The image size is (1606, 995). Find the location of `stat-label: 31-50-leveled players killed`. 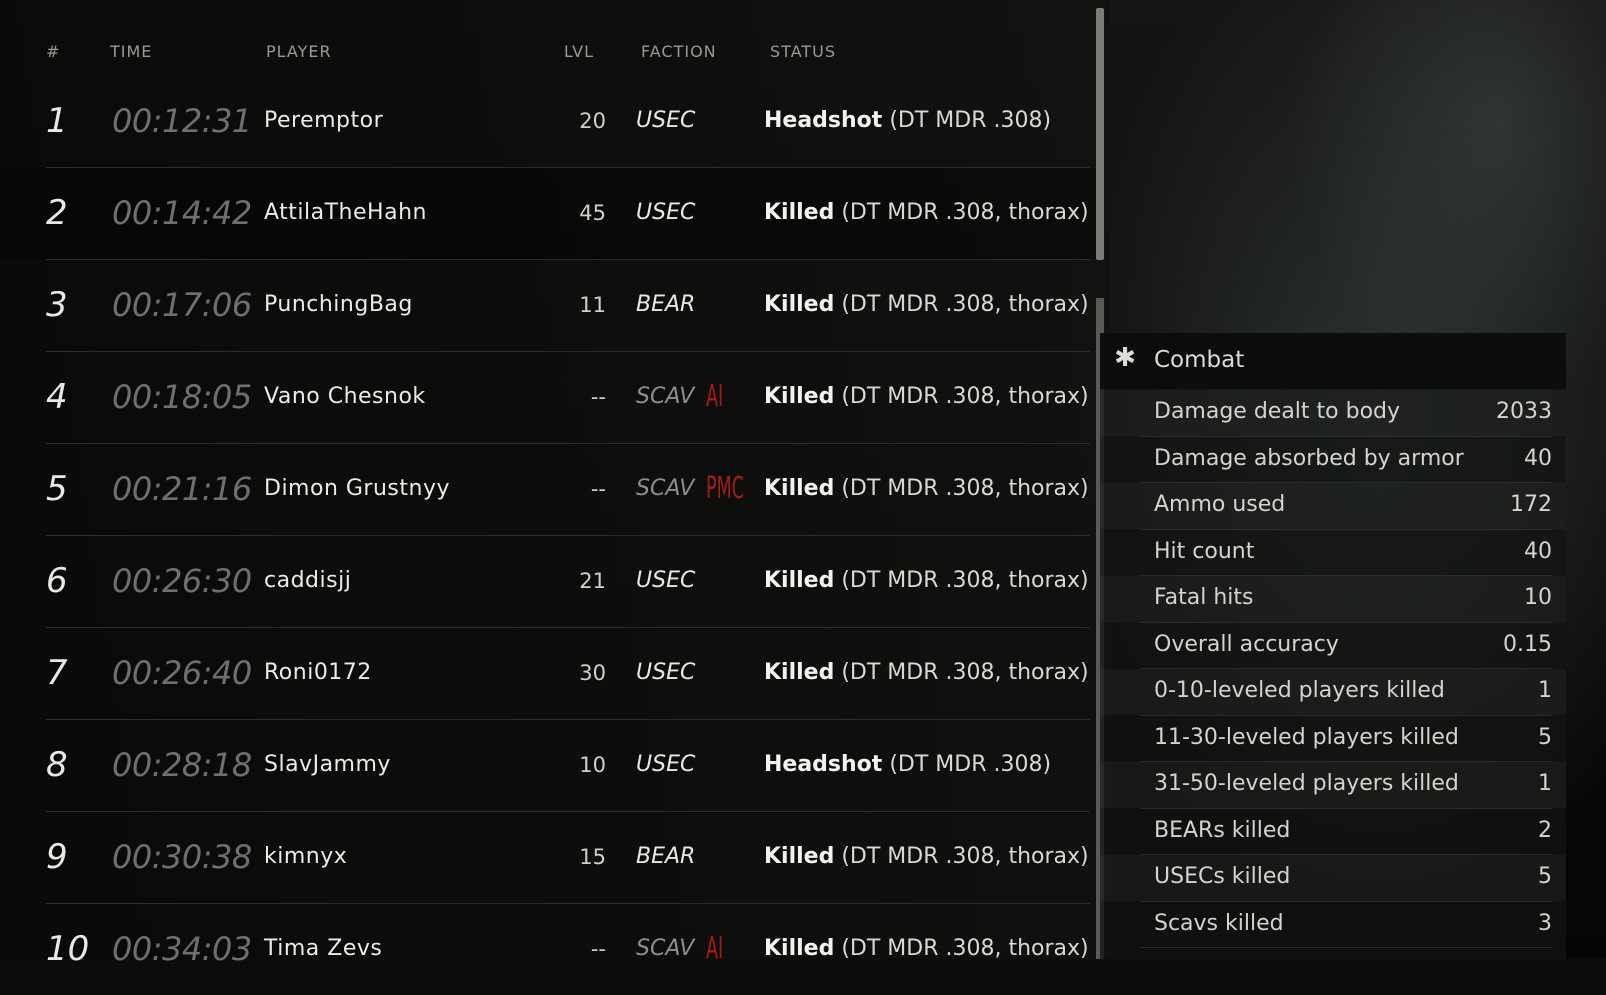

stat-label: 31-50-leveled players killed is located at coordinates (1306, 783).